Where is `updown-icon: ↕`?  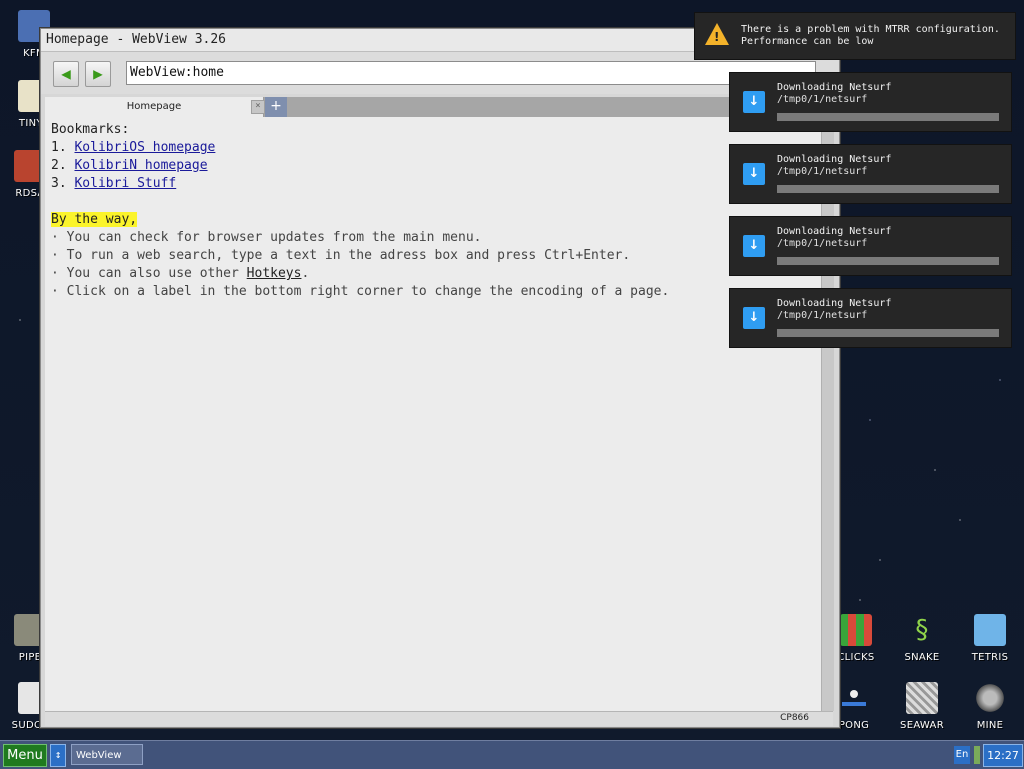 updown-icon: ↕ is located at coordinates (58, 754).